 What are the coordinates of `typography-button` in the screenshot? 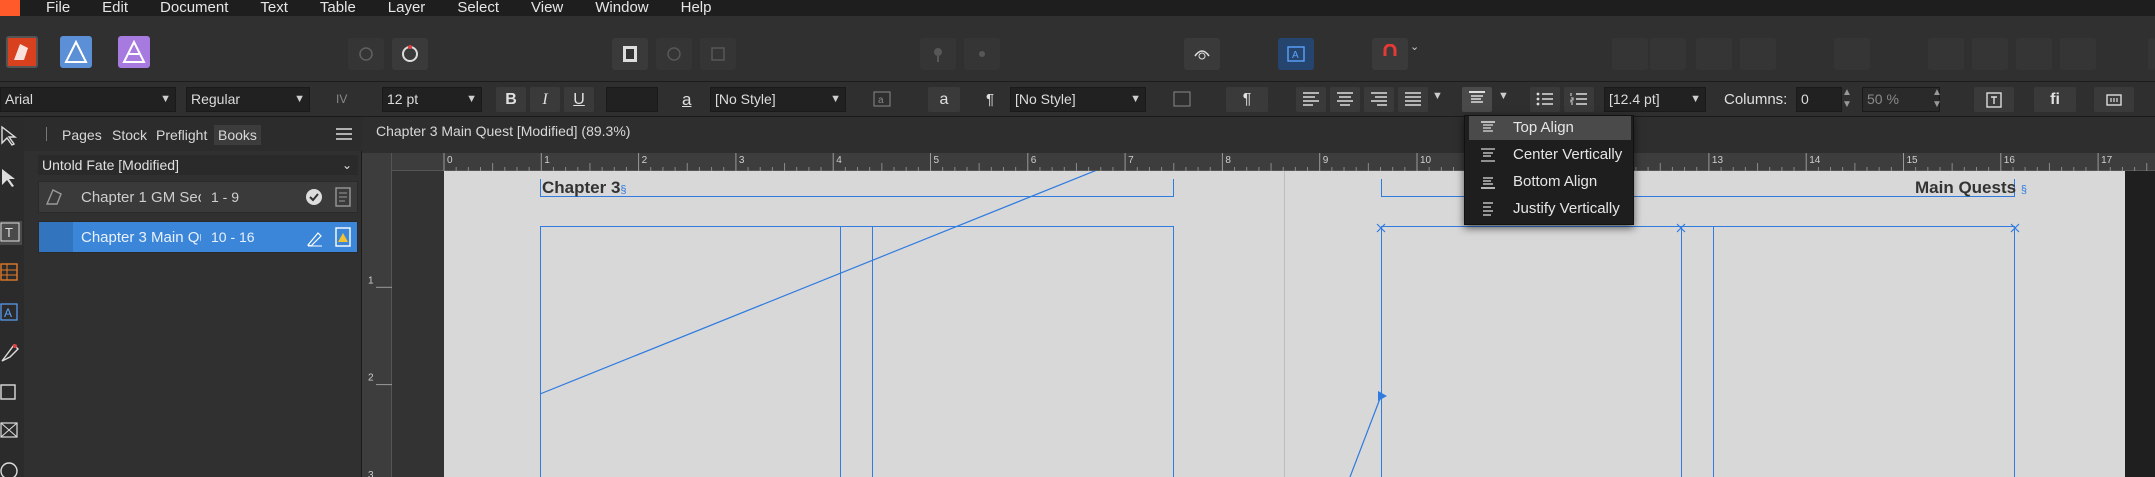 It's located at (2114, 99).